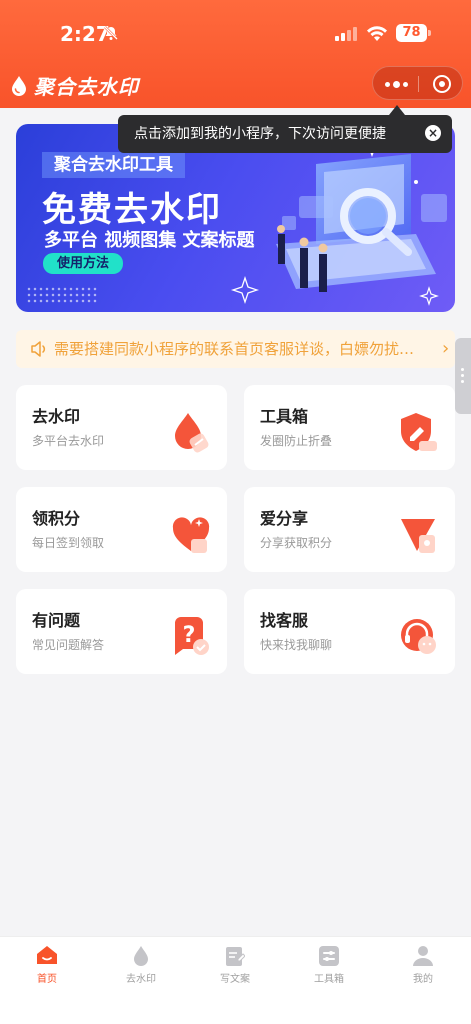 The image size is (471, 1024). I want to click on card-title: 有问题, so click(56, 620).